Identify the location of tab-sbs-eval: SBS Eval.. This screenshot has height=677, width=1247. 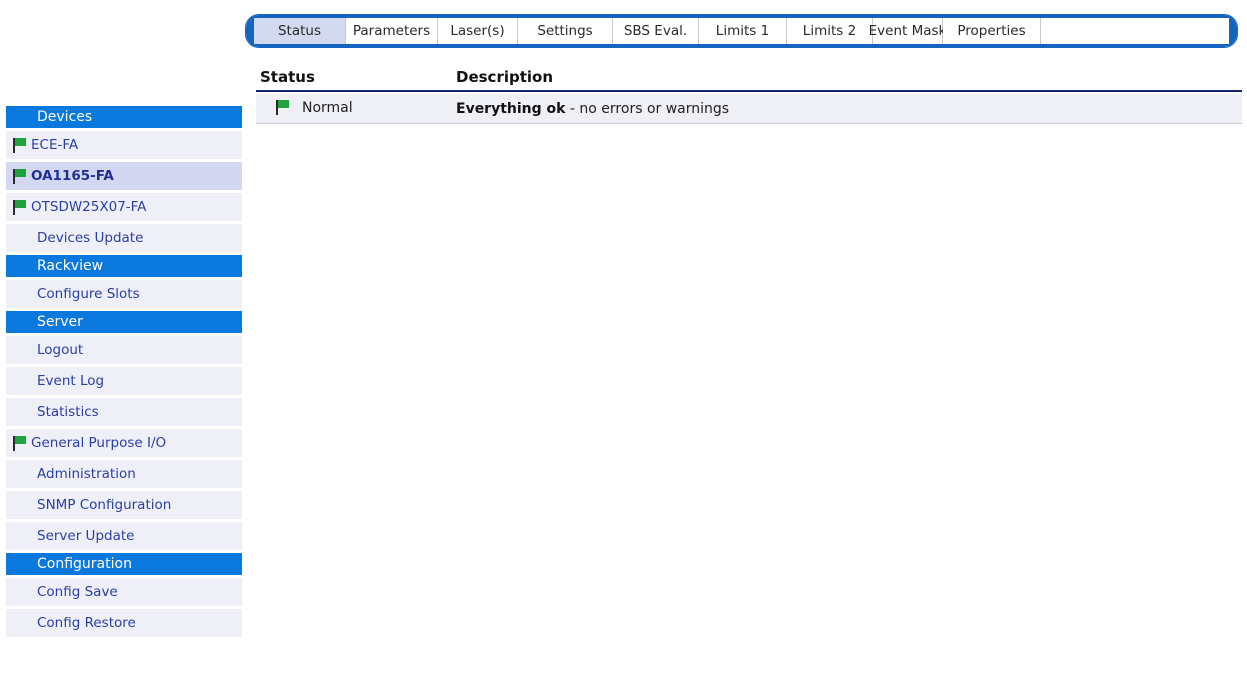
(656, 31).